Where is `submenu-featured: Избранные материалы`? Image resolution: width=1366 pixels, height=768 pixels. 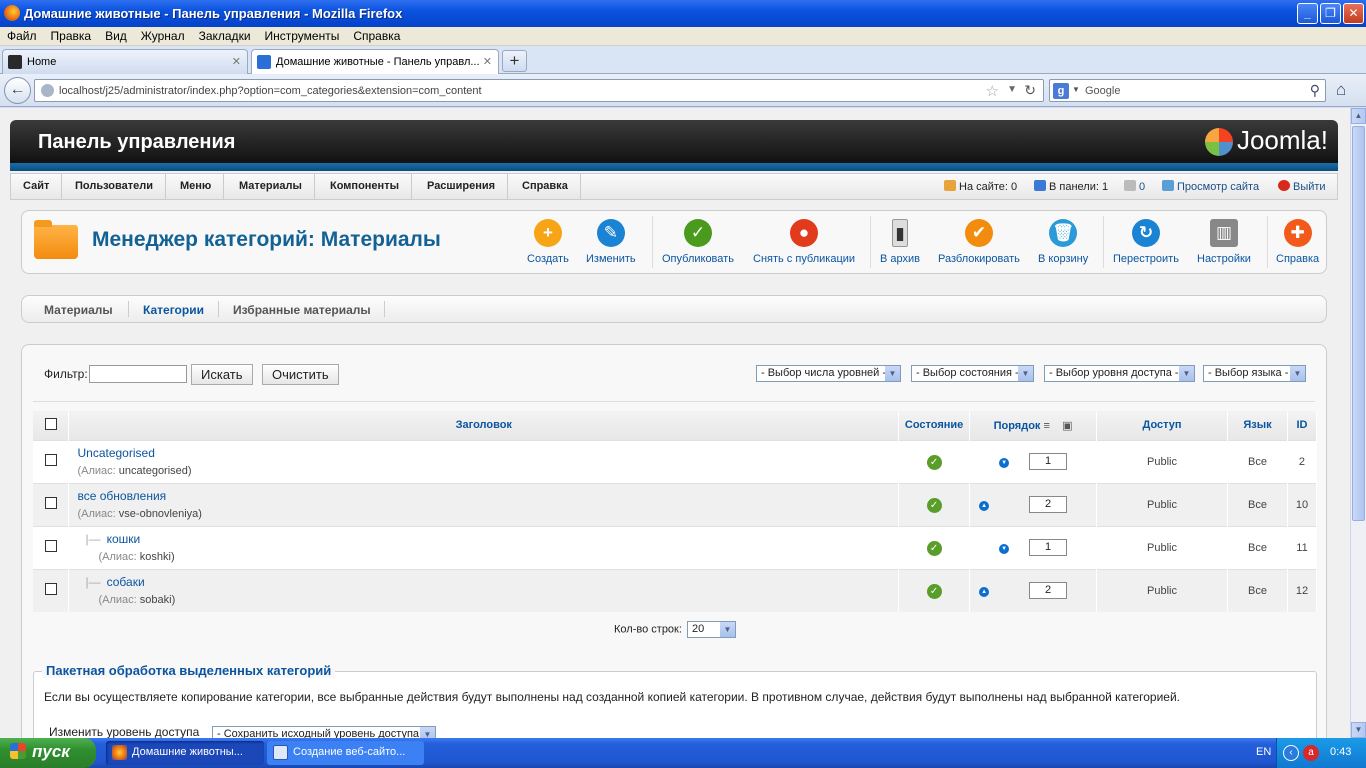 submenu-featured: Избранные материалы is located at coordinates (302, 310).